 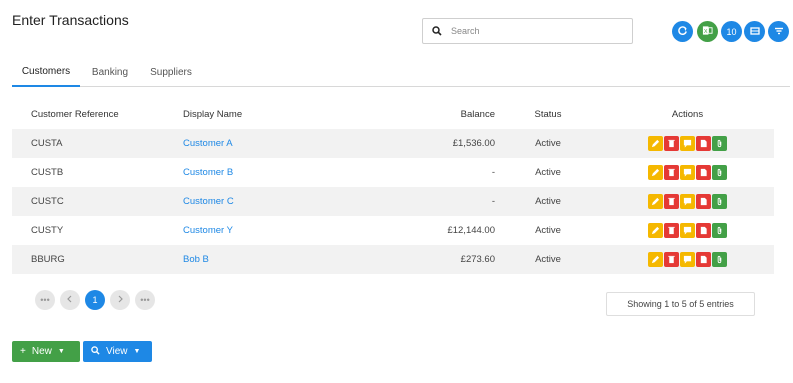 I want to click on table-row: CUSTA Customer A £1,536.00 Active, so click(x=393, y=143).